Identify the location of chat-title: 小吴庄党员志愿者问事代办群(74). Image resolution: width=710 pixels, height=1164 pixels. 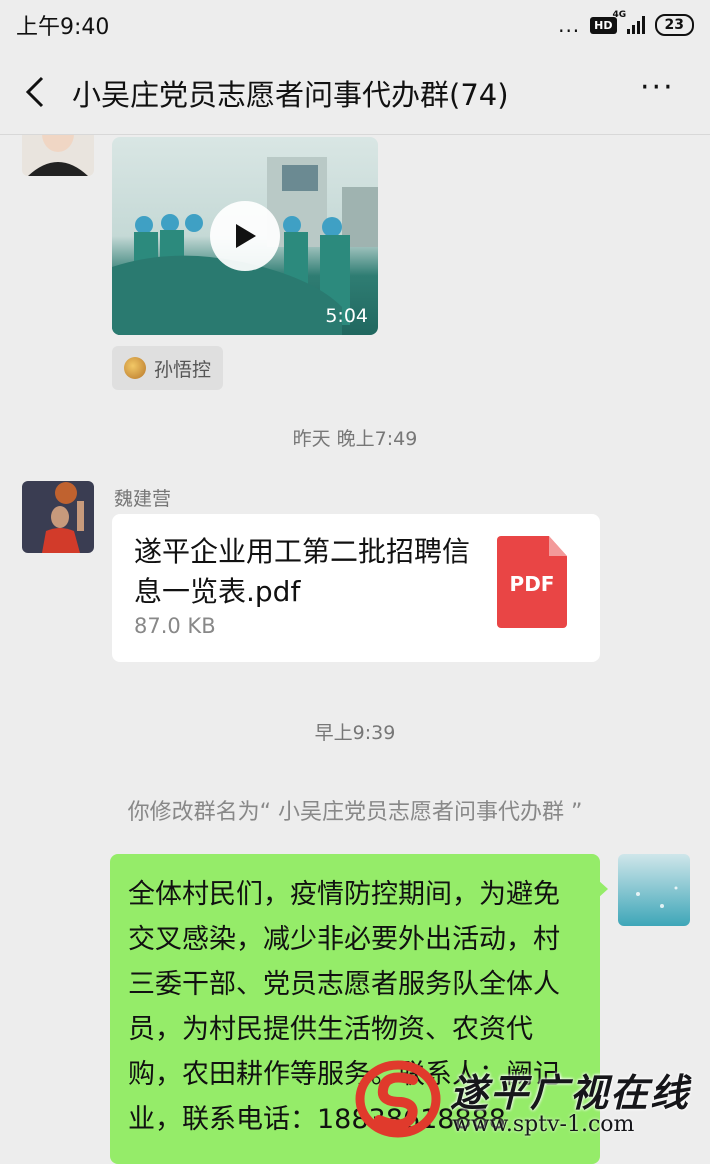
(290, 95).